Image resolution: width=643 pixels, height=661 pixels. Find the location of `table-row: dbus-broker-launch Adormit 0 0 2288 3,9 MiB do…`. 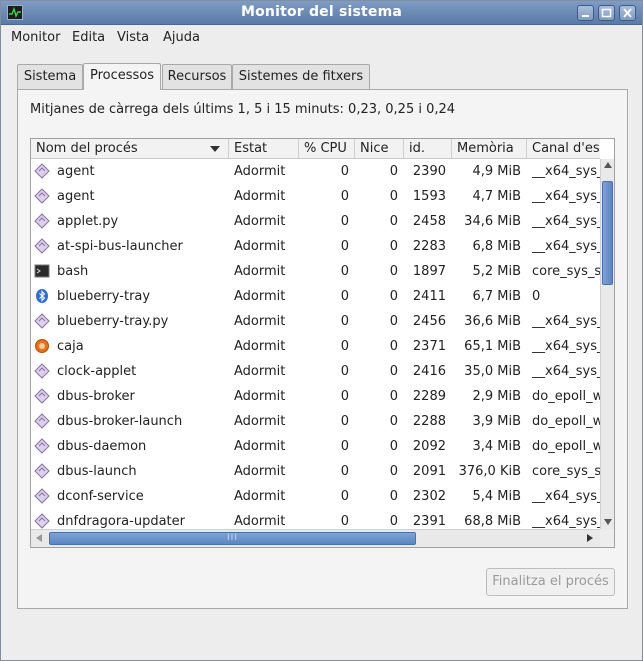

table-row: dbus-broker-launch Adormit 0 0 2288 3,9 MiB do… is located at coordinates (315, 421).